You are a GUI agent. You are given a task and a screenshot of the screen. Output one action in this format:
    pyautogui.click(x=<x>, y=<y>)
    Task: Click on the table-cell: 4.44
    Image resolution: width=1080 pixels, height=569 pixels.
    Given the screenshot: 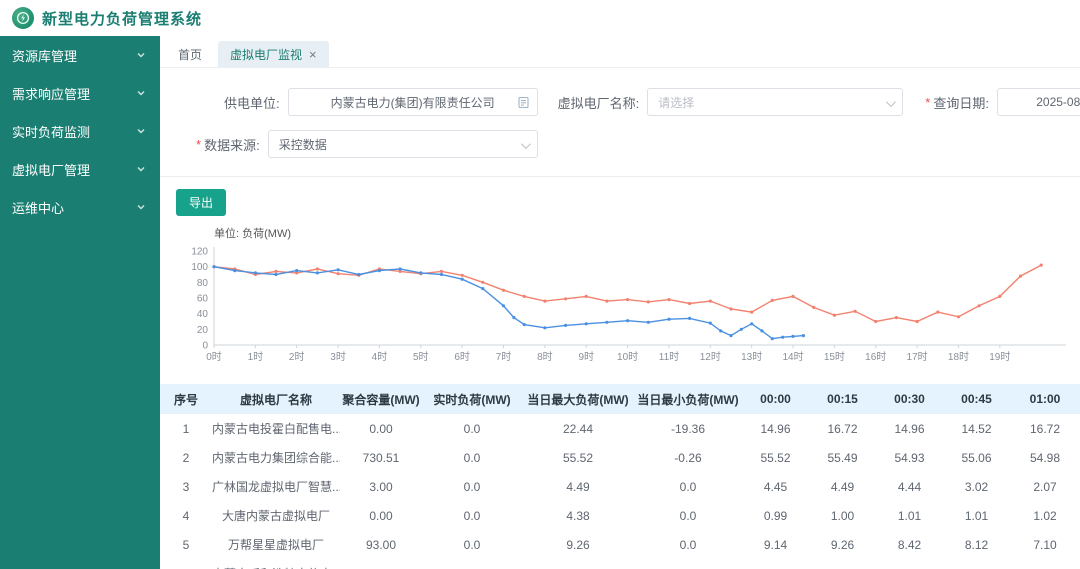 What is the action you would take?
    pyautogui.click(x=909, y=486)
    